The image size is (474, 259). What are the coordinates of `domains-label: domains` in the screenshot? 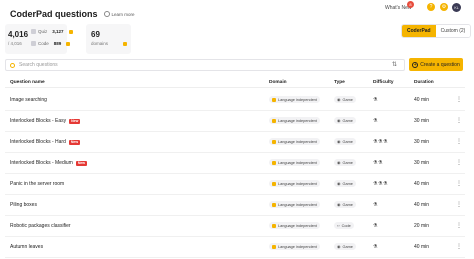 It's located at (100, 43).